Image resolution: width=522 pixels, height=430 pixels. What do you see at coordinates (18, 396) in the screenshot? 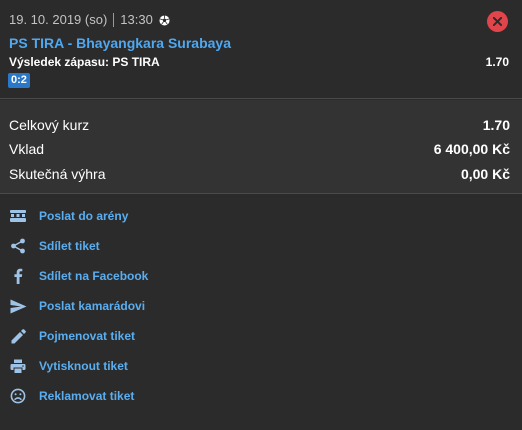
I see `sad-face-icon` at bounding box center [18, 396].